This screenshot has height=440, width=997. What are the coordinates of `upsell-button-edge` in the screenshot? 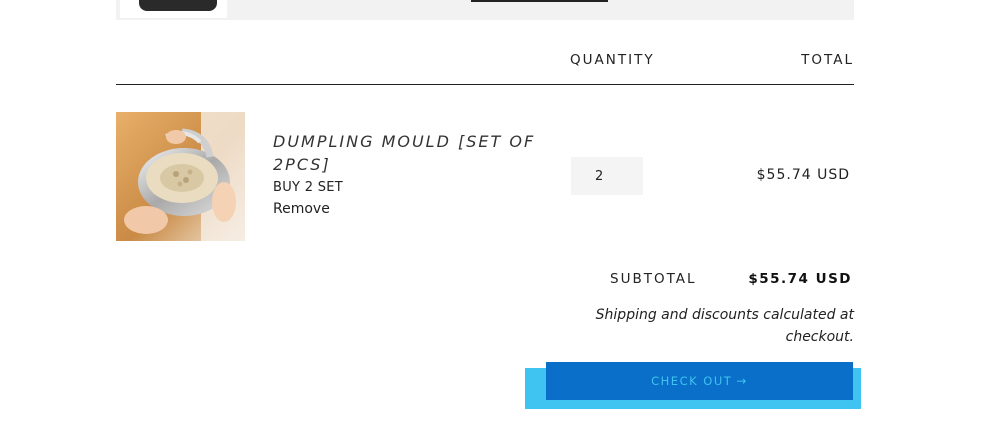 It's located at (539, 1).